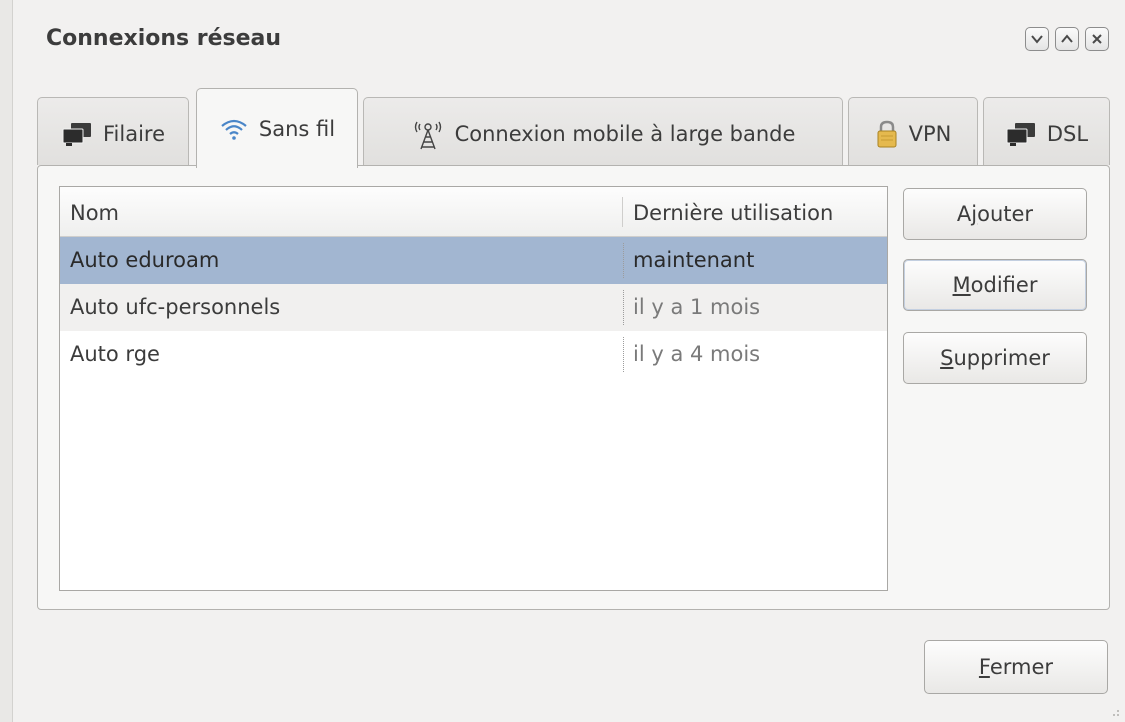  I want to click on resize-grip-icon, so click(1113, 710).